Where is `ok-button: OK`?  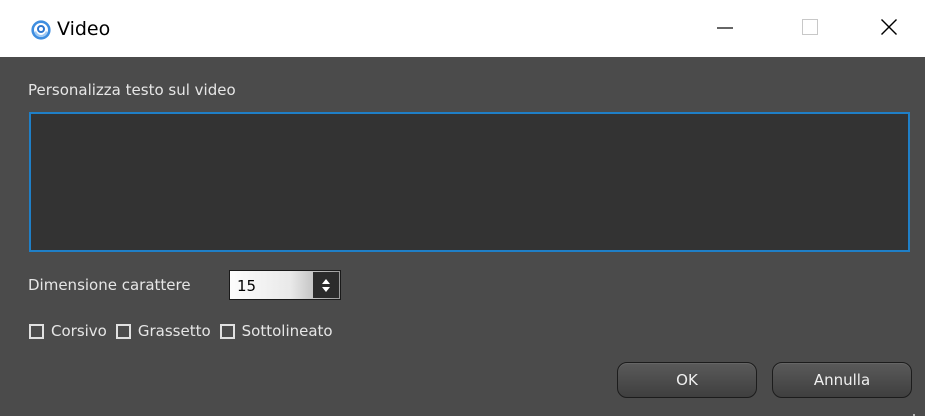
ok-button: OK is located at coordinates (687, 380).